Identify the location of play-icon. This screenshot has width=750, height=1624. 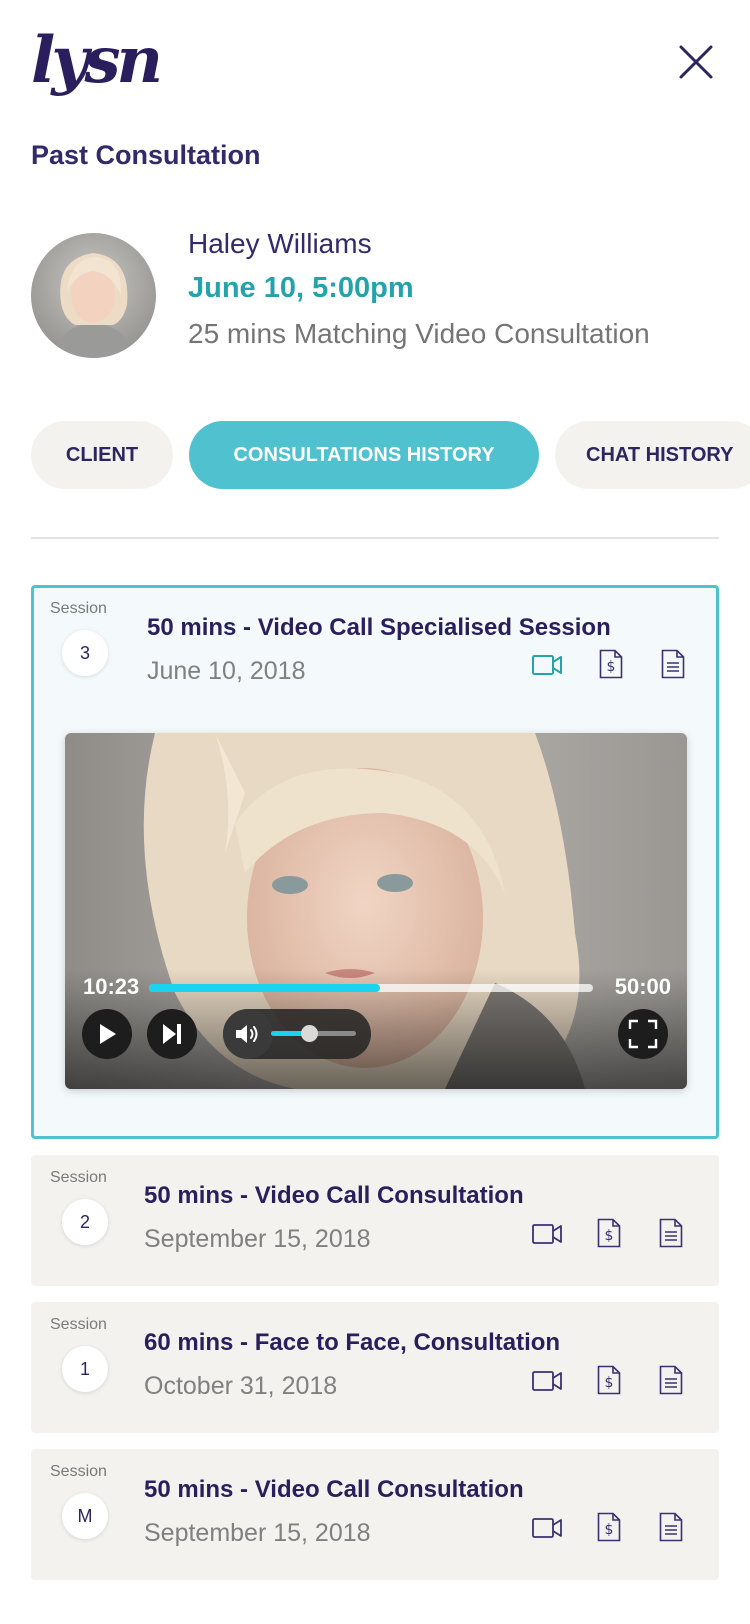
(107, 1034).